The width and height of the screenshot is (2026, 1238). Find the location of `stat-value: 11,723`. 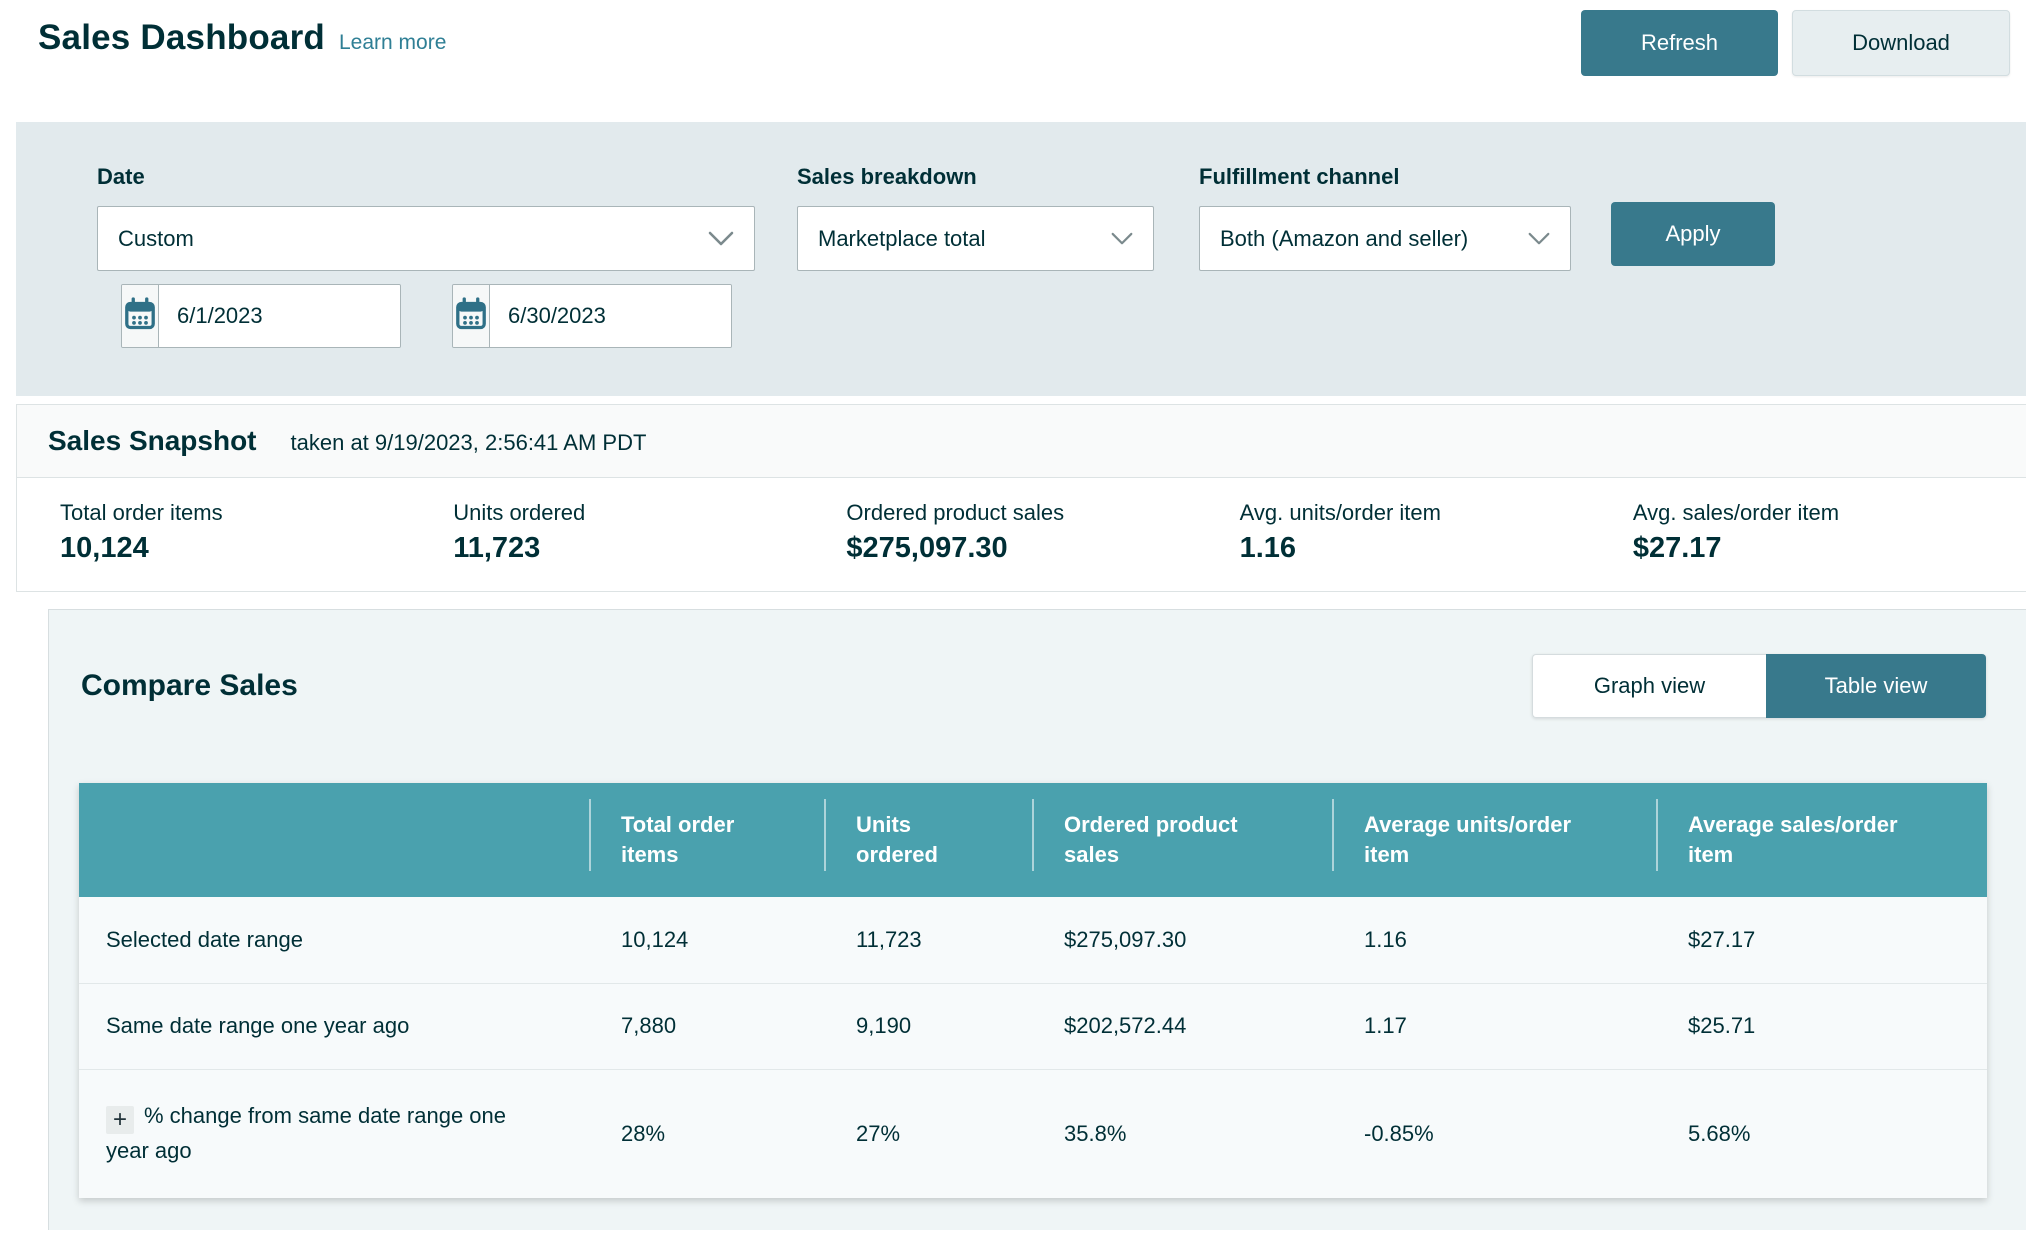

stat-value: 11,723 is located at coordinates (497, 548).